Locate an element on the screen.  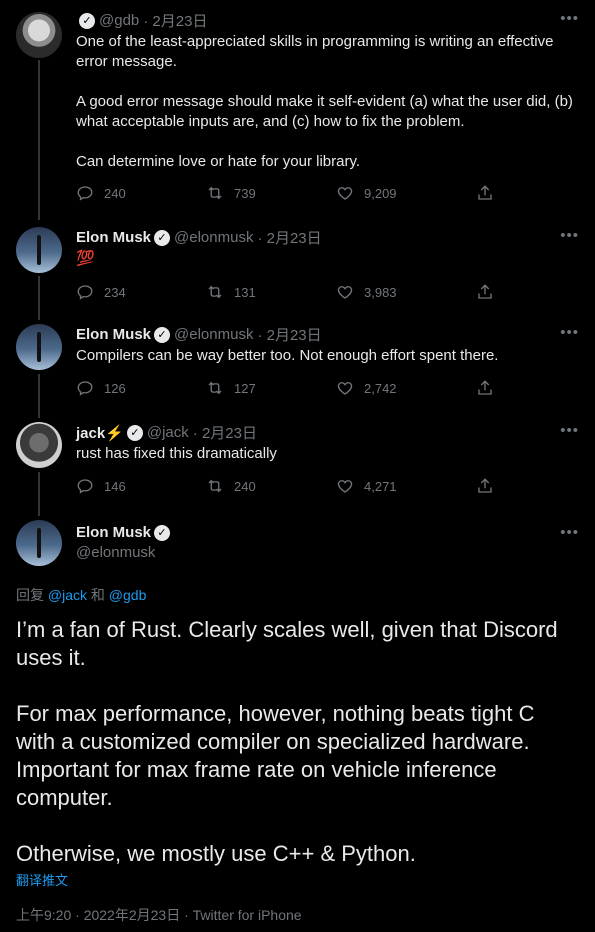
mention-link: @gdb is located at coordinates (128, 595).